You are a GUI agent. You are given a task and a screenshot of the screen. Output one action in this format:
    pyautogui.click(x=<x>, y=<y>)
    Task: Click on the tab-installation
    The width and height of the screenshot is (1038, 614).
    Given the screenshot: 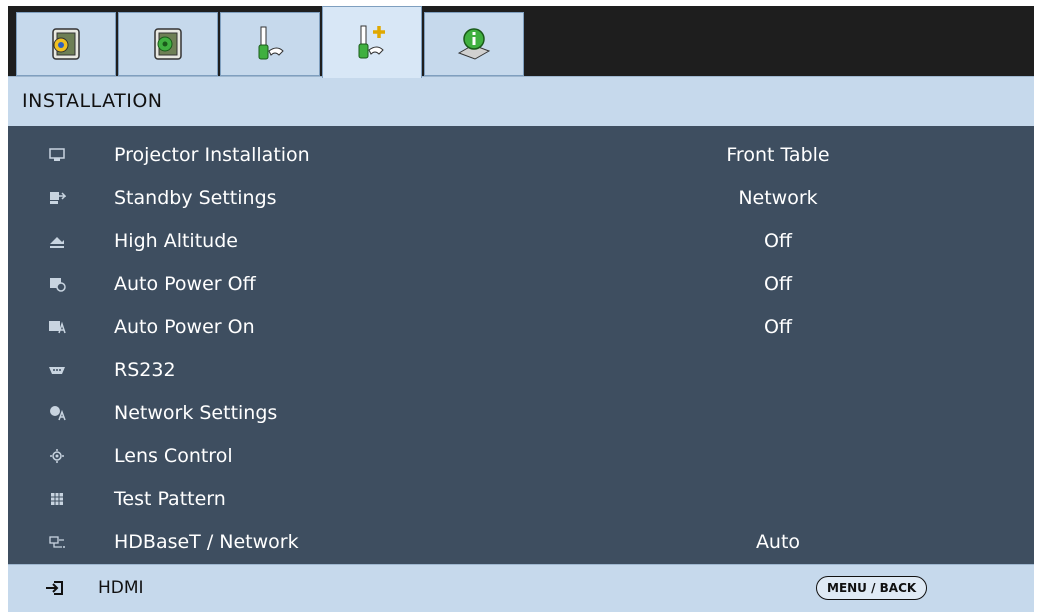 What is the action you would take?
    pyautogui.click(x=372, y=42)
    